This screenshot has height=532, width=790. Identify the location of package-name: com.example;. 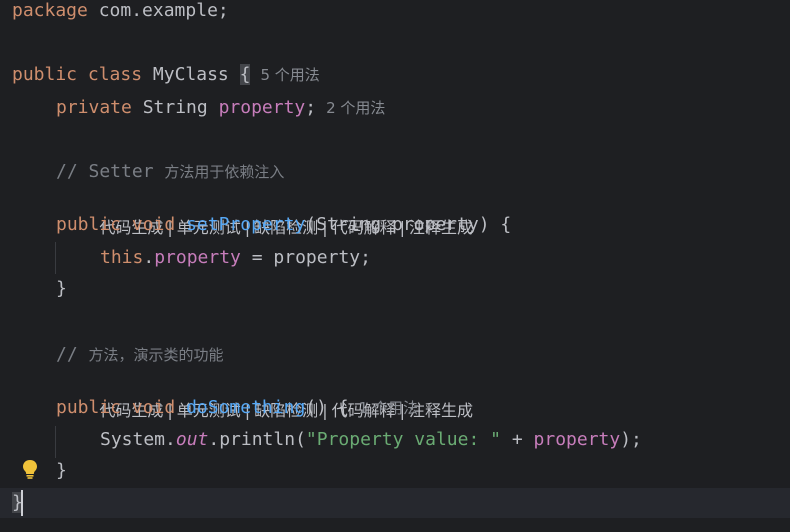
(158, 10).